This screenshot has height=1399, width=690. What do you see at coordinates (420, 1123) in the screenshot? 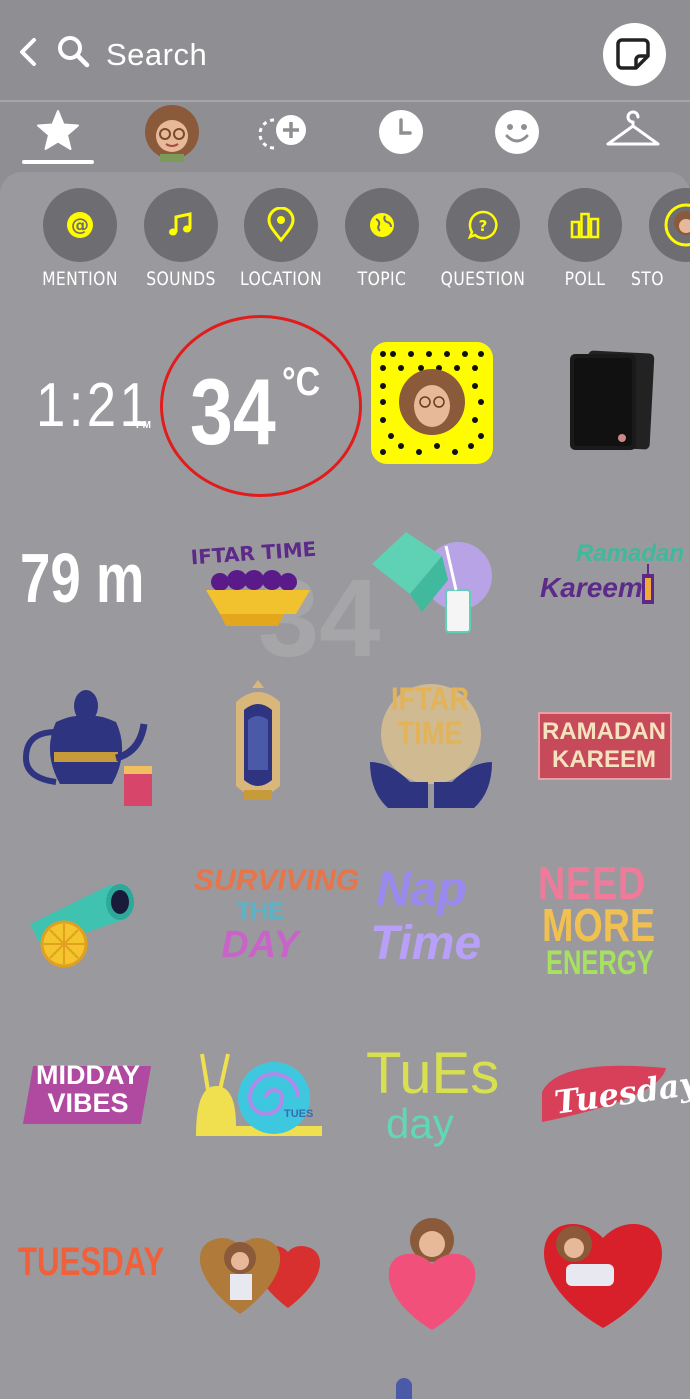
I see `tues-line2: day` at bounding box center [420, 1123].